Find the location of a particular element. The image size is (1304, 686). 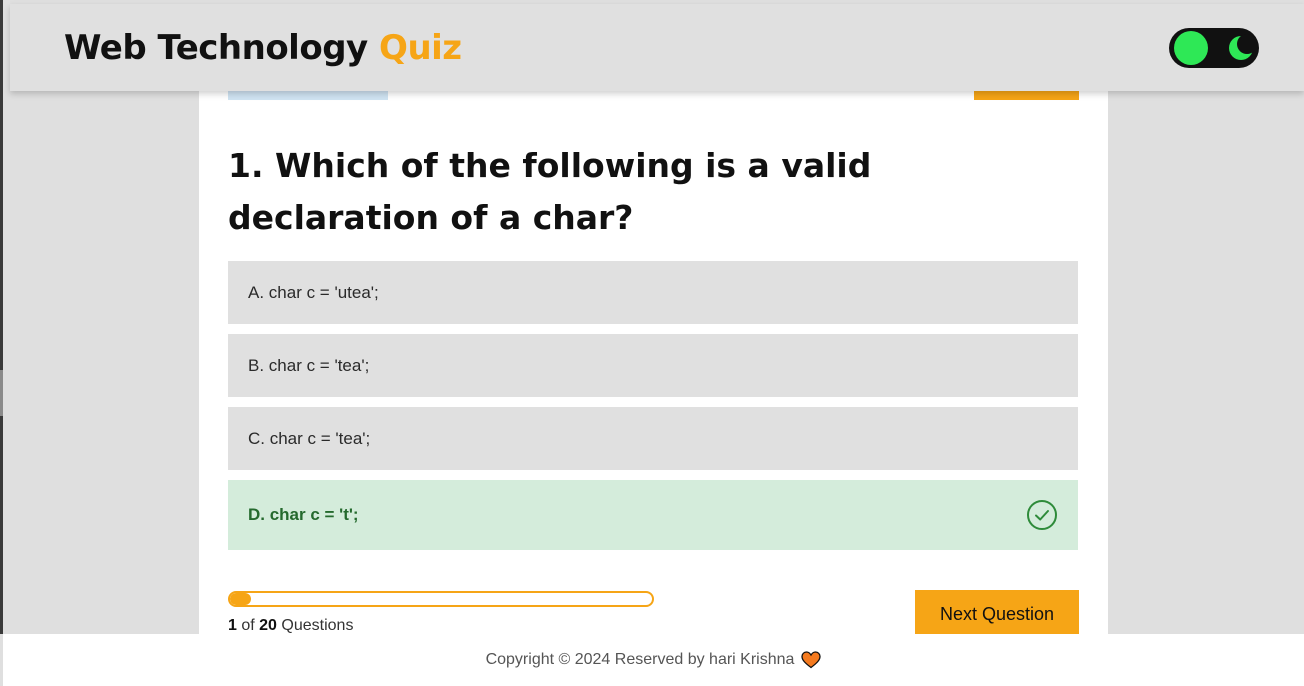

window-edge is located at coordinates (1, 317).